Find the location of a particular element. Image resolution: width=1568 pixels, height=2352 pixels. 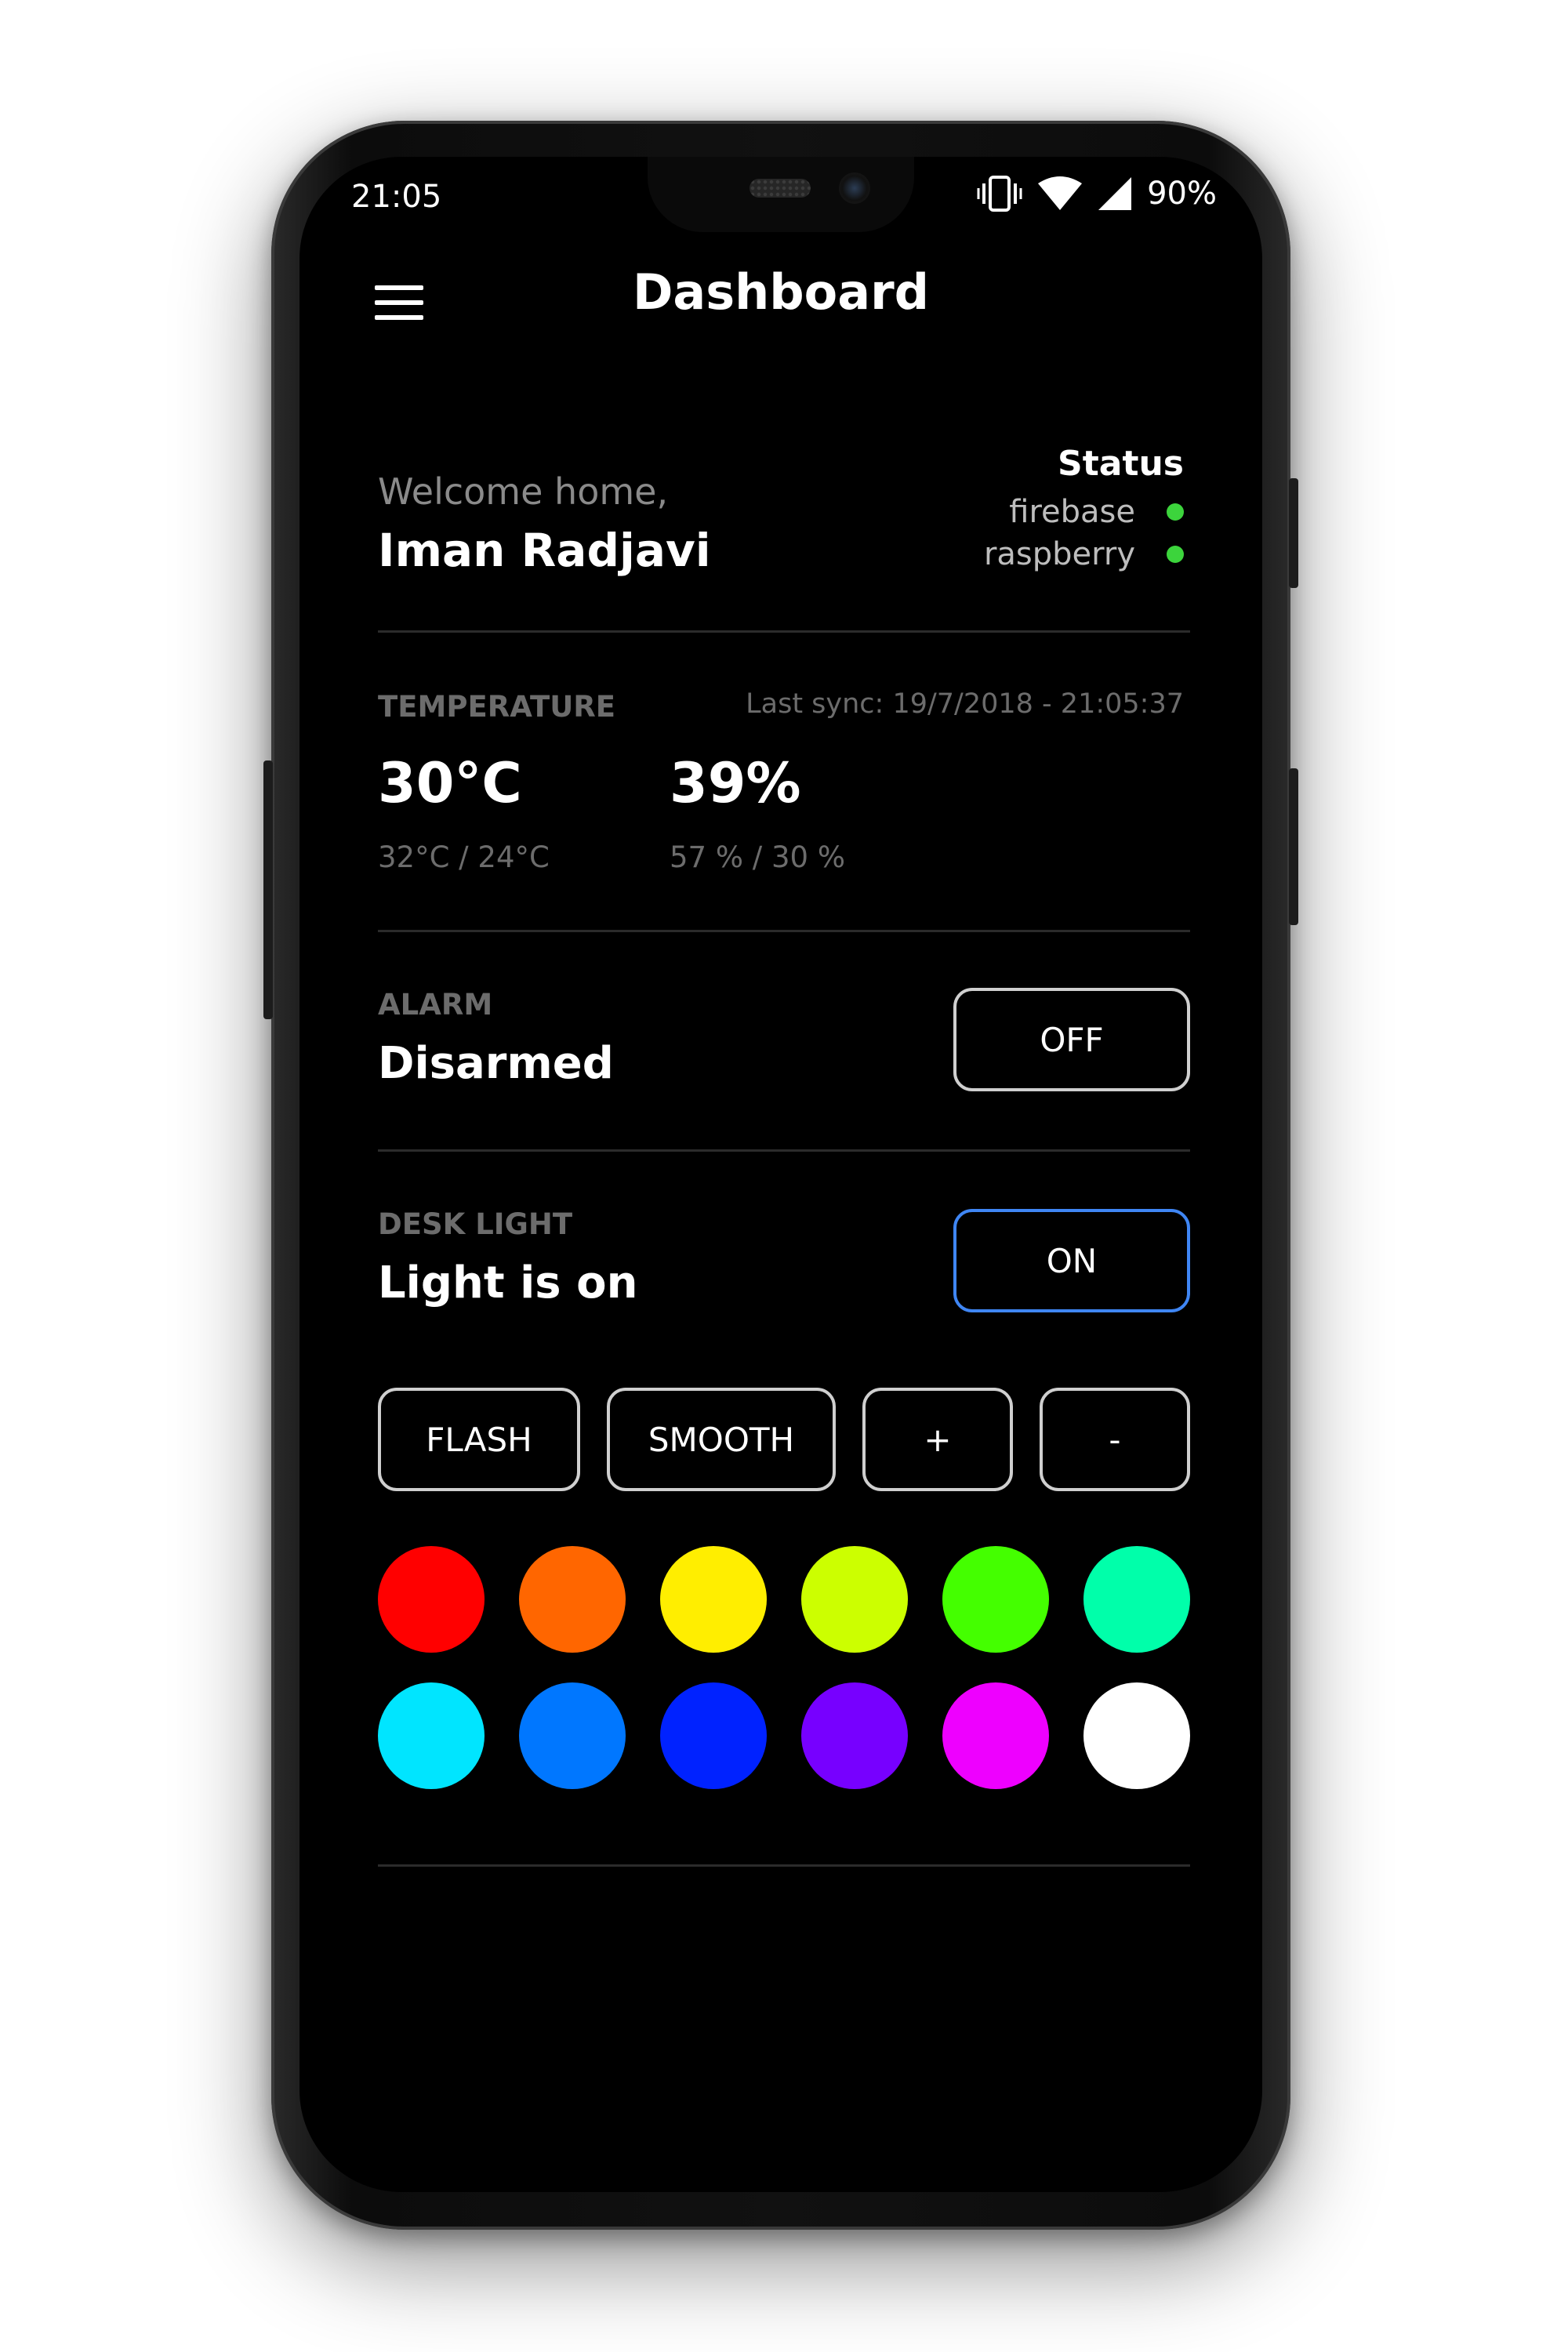

desk-light-toggle-button: ON is located at coordinates (1071, 1260).